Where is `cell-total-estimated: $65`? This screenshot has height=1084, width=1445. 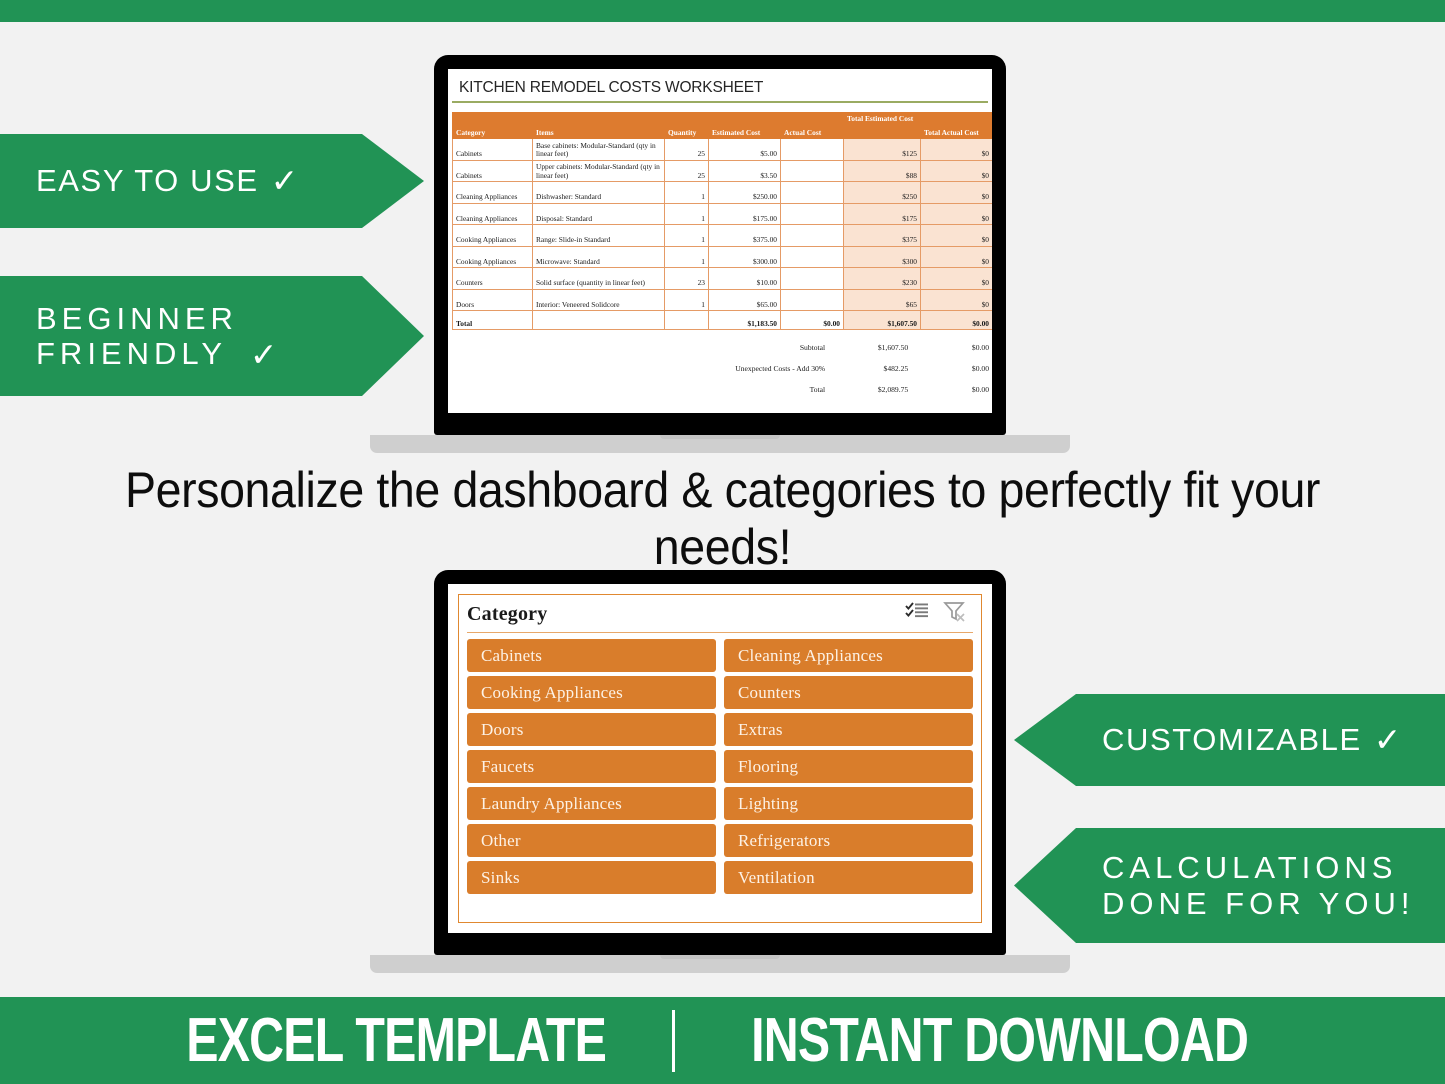
cell-total-estimated: $65 is located at coordinates (882, 299).